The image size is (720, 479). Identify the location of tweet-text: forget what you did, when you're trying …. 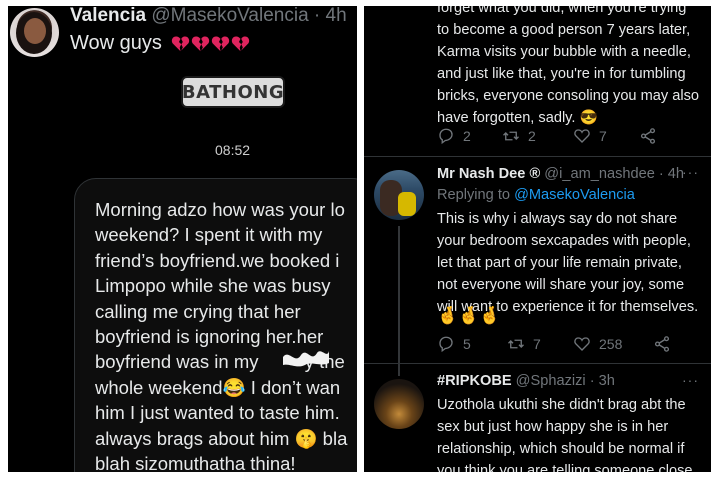
(568, 66).